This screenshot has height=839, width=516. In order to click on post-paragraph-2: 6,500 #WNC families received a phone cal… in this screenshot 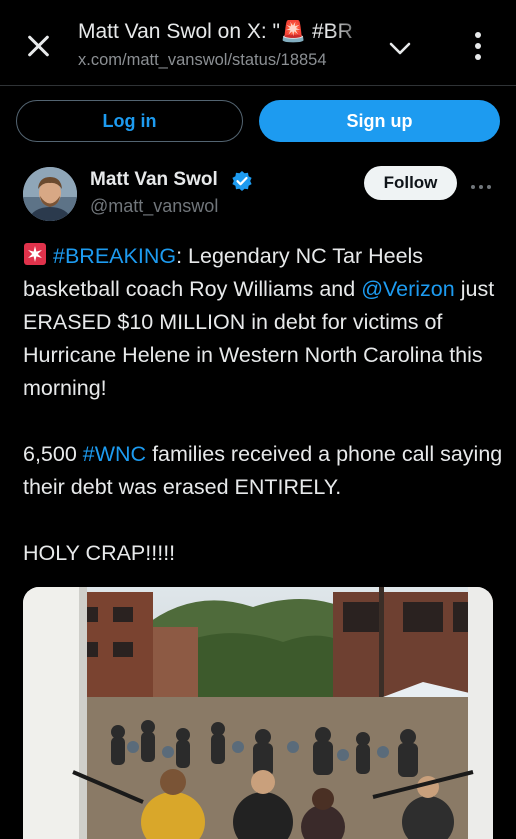, I will do `click(263, 471)`.